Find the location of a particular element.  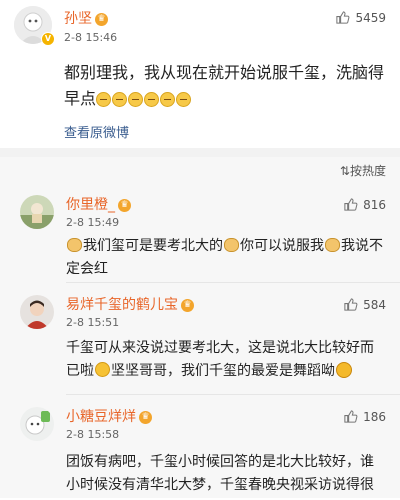

verified-v-icon: V is located at coordinates (48, 39).